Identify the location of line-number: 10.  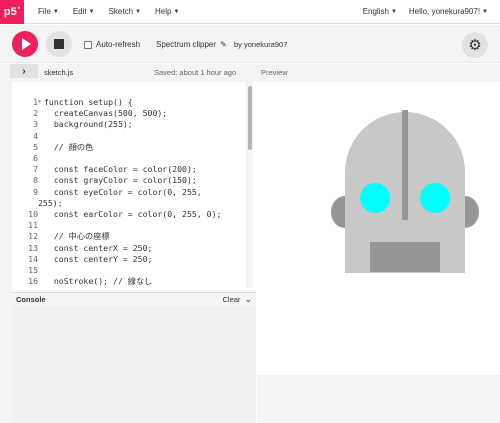
(33, 214).